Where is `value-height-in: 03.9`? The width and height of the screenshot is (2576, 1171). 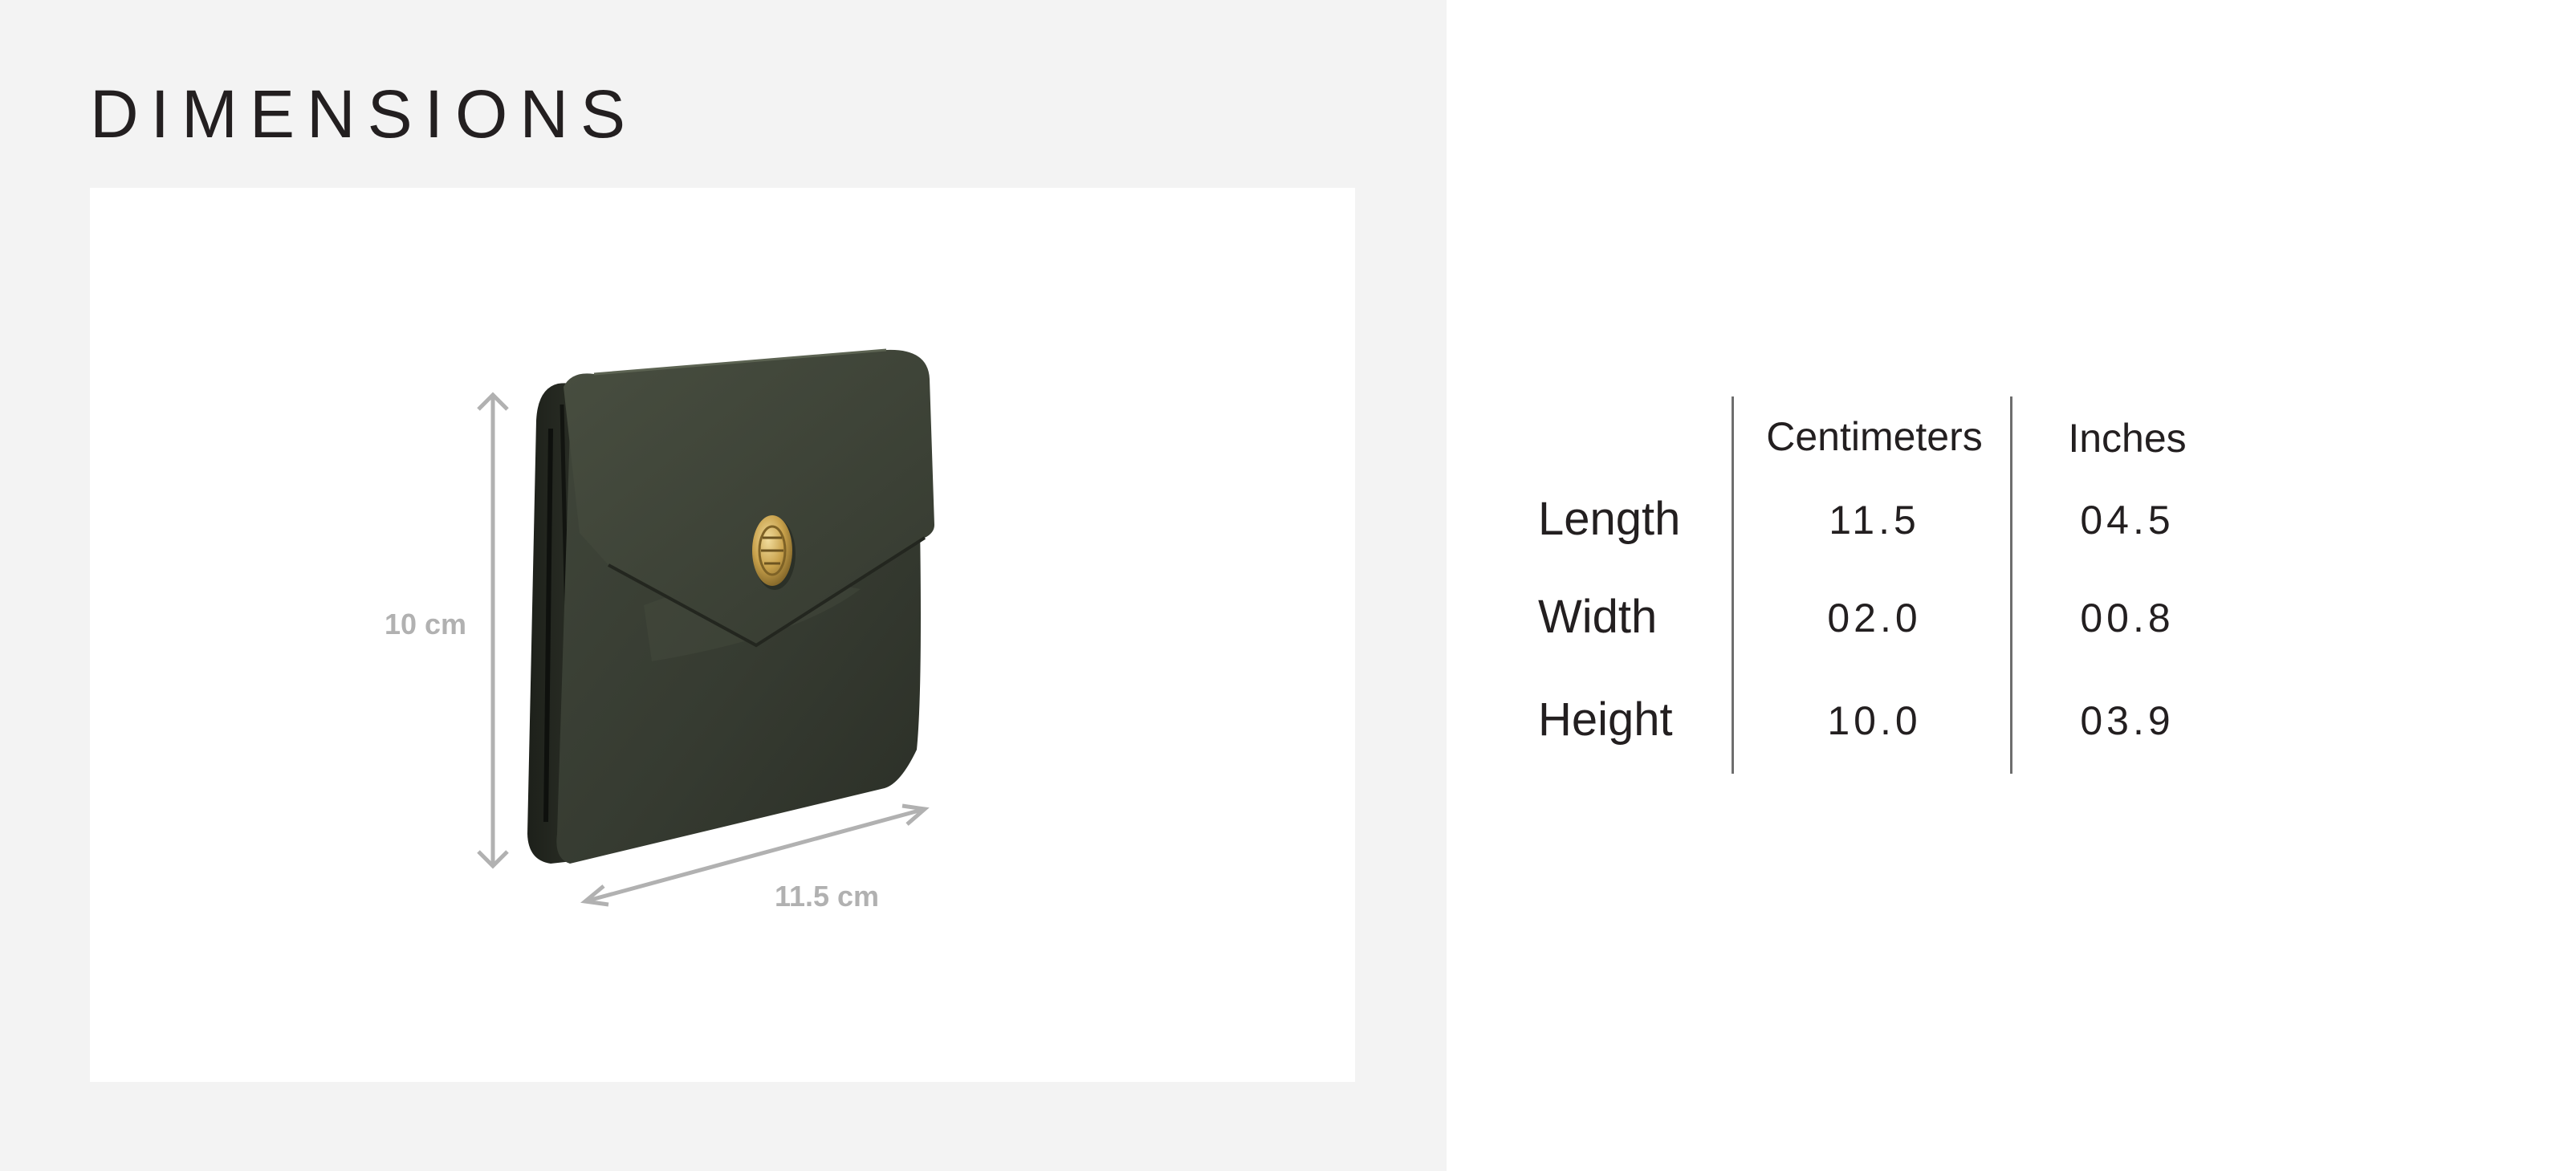 value-height-in: 03.9 is located at coordinates (2127, 720).